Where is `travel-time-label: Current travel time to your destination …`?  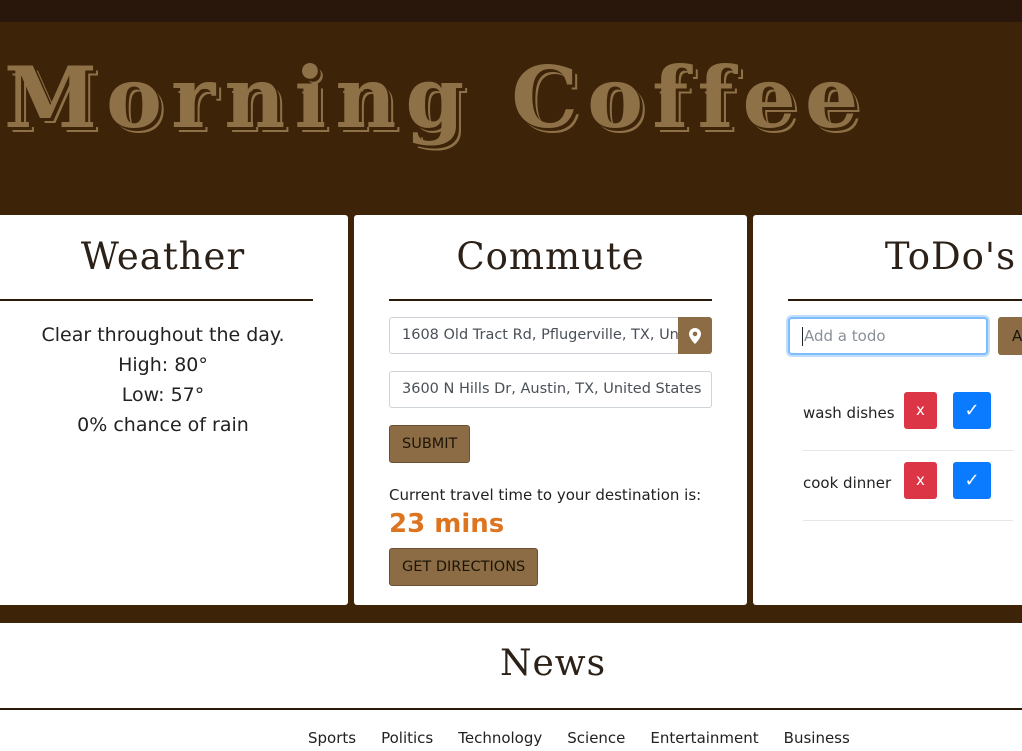 travel-time-label: Current travel time to your destination … is located at coordinates (545, 495).